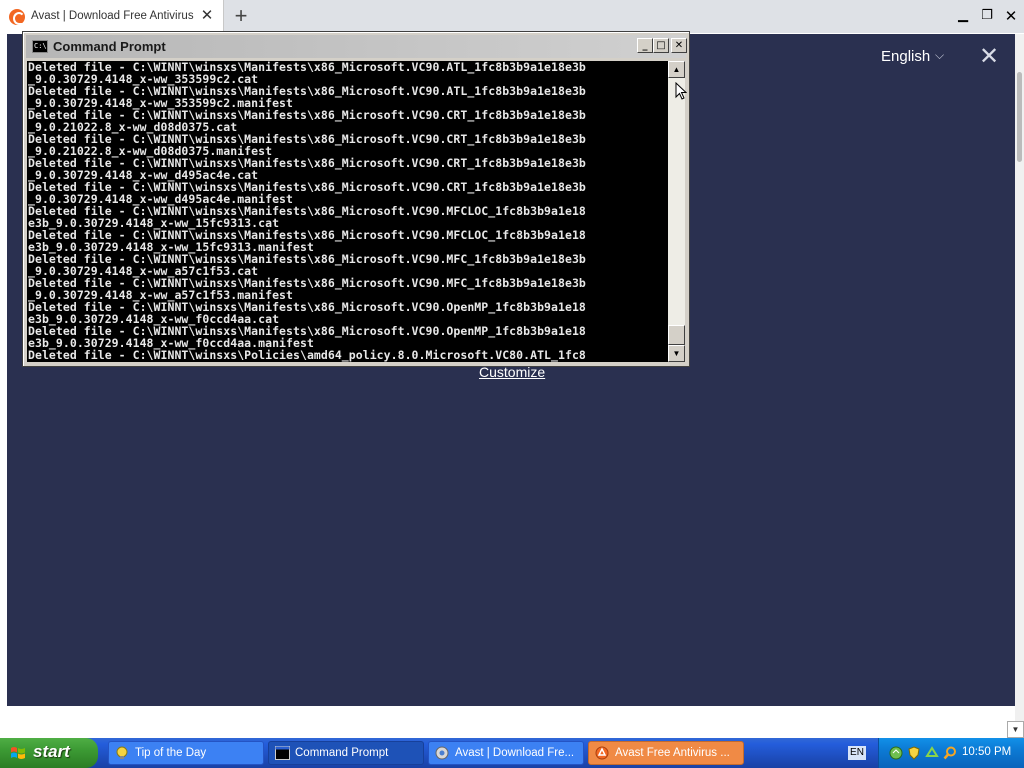 The height and width of the screenshot is (768, 1024). I want to click on cmd-scroll-up-button: ▲, so click(676, 69).